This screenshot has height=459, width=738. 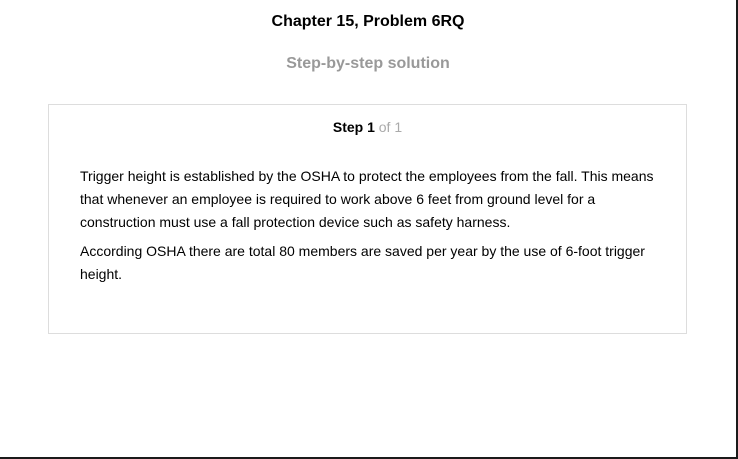 I want to click on step-total: of 1, so click(x=390, y=127).